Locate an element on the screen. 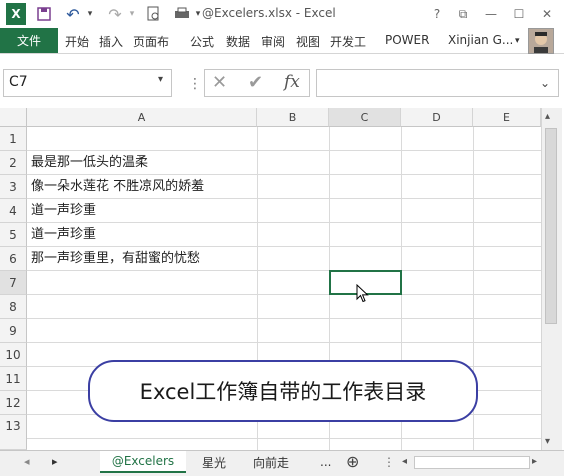  sheet-nav-prev-icon: ◂ is located at coordinates (27, 461).